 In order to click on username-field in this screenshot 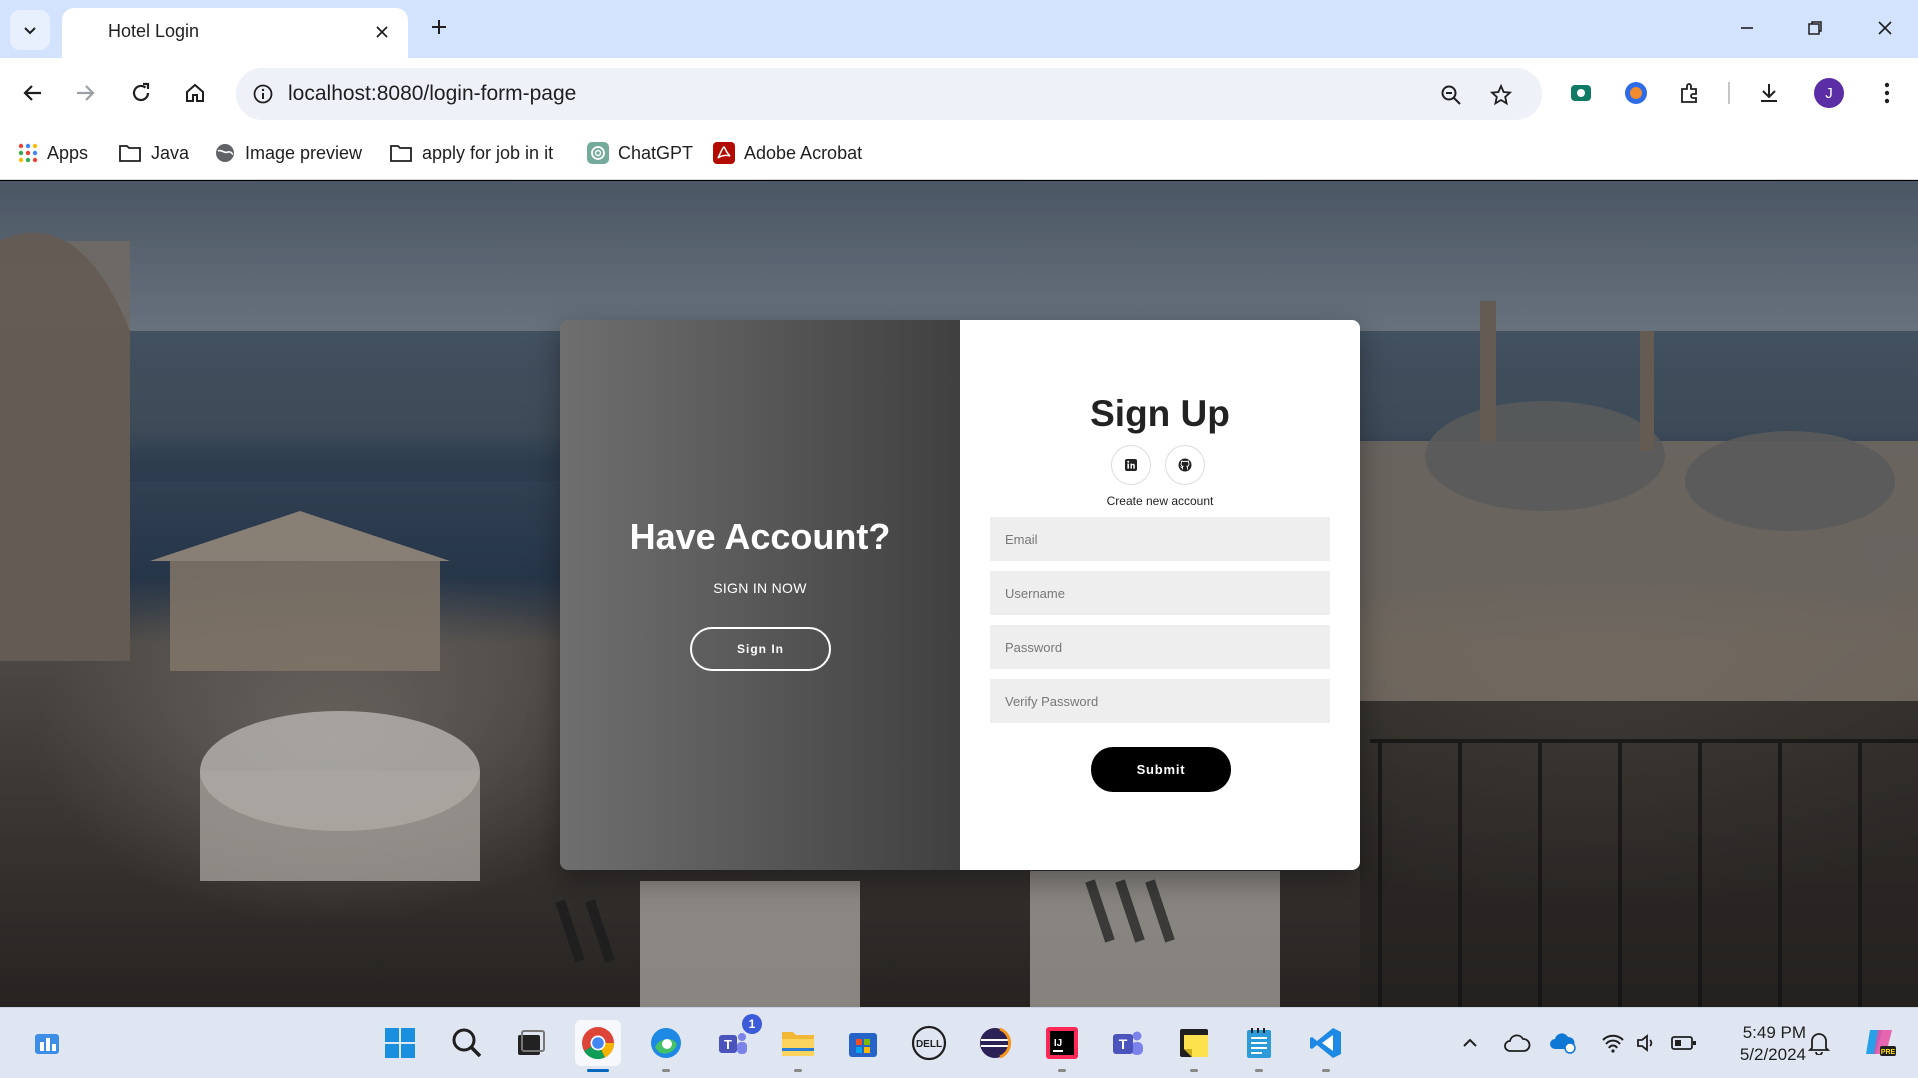, I will do `click(1160, 593)`.